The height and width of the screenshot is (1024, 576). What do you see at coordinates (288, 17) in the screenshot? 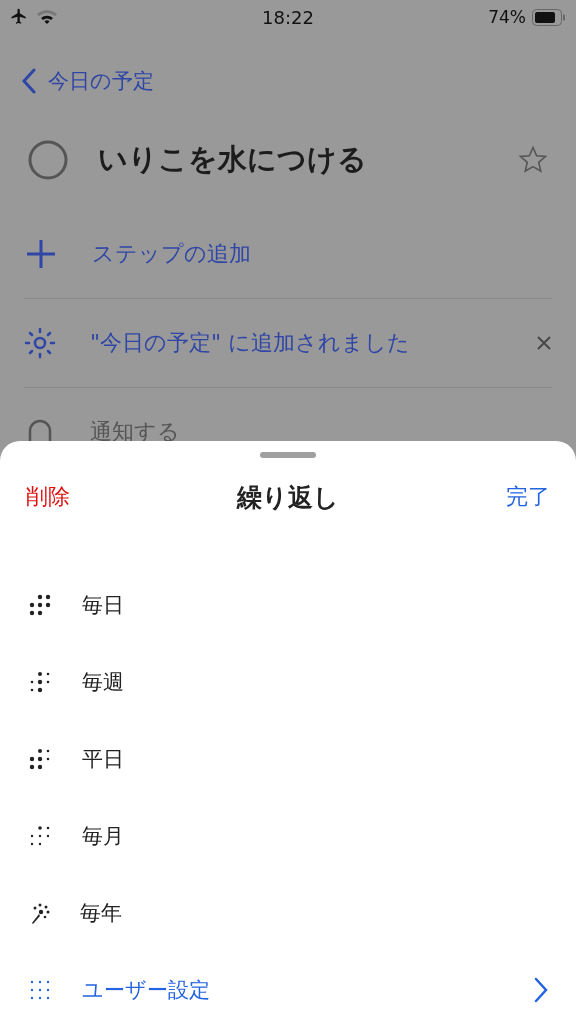
I see `status-time: 18:22` at bounding box center [288, 17].